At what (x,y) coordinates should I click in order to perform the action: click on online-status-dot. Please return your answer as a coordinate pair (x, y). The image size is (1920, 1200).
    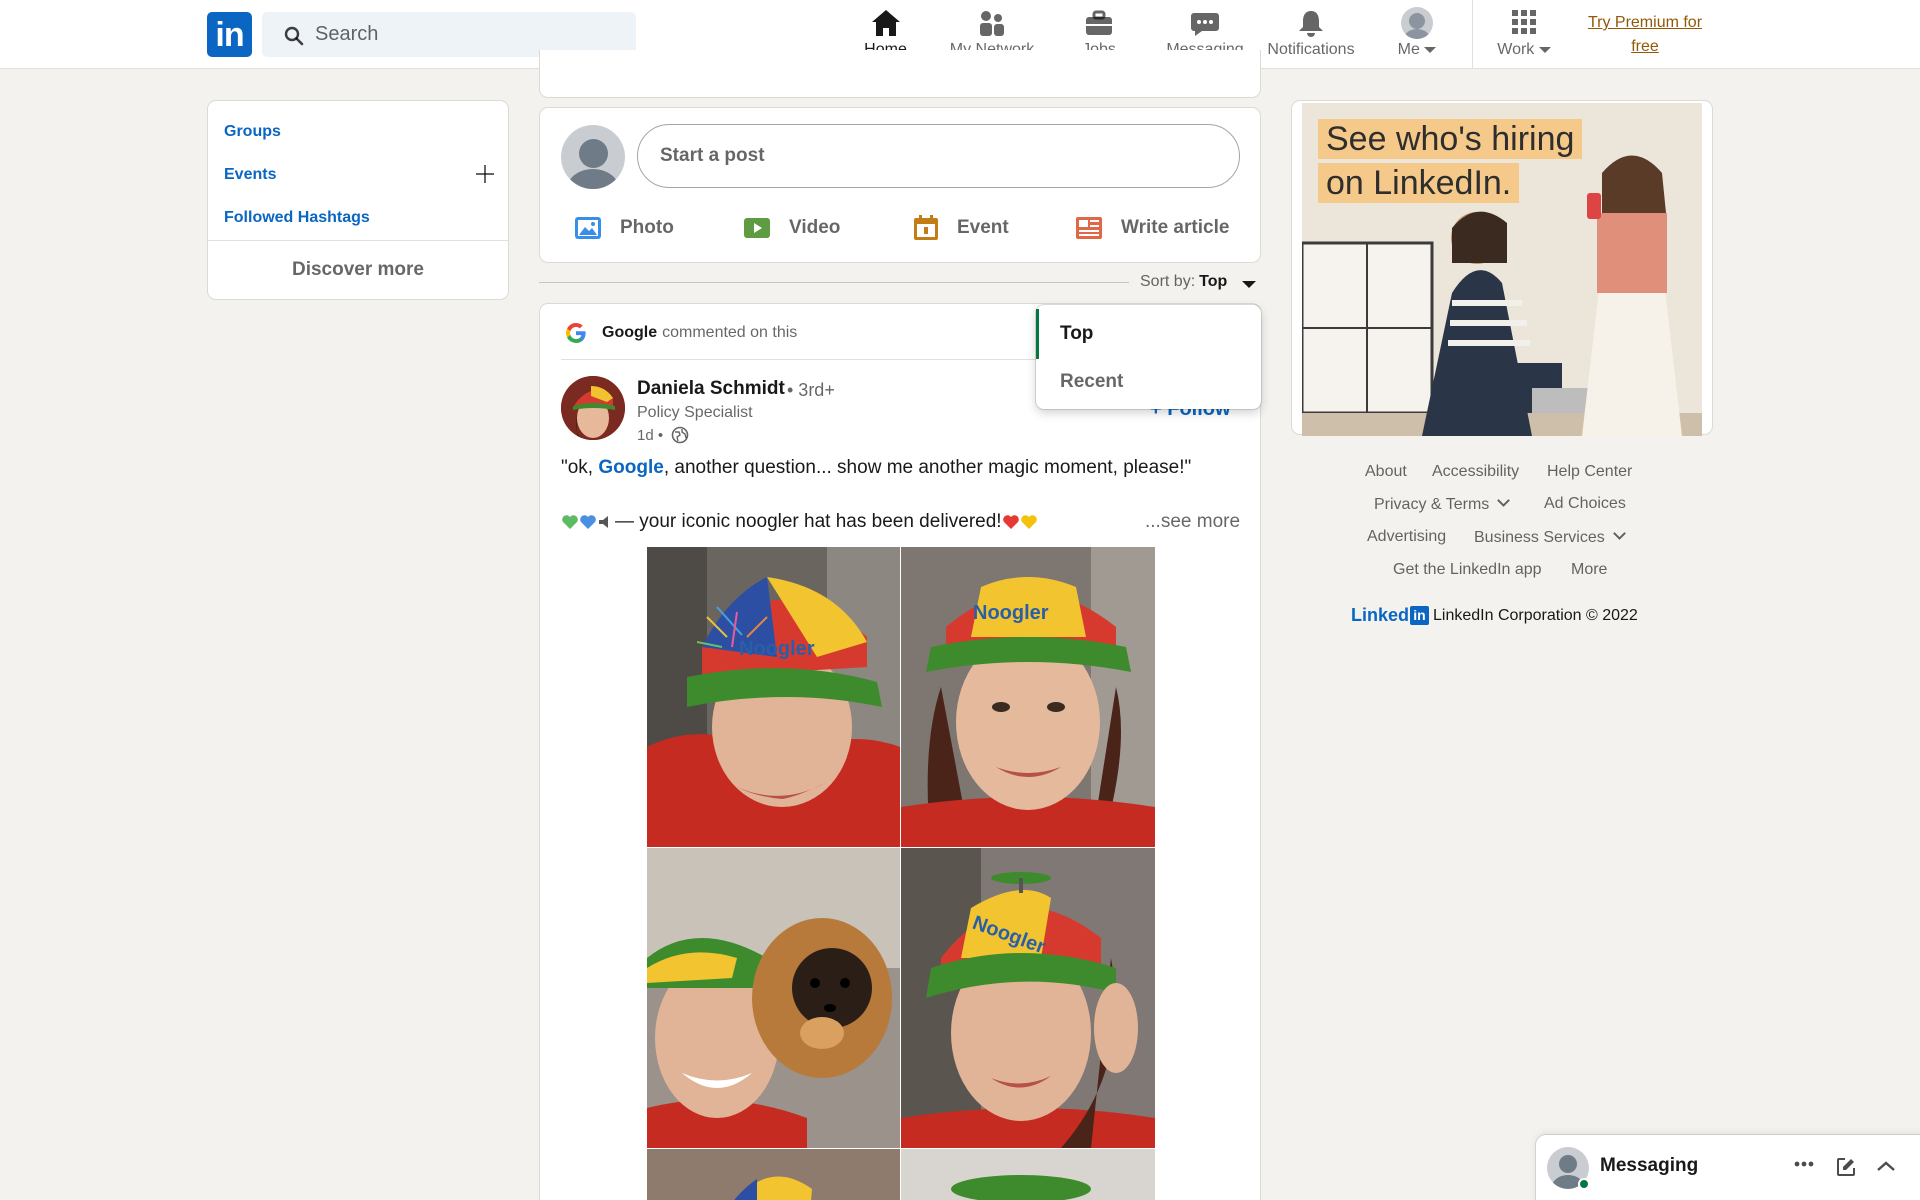
    Looking at the image, I should click on (1584, 1184).